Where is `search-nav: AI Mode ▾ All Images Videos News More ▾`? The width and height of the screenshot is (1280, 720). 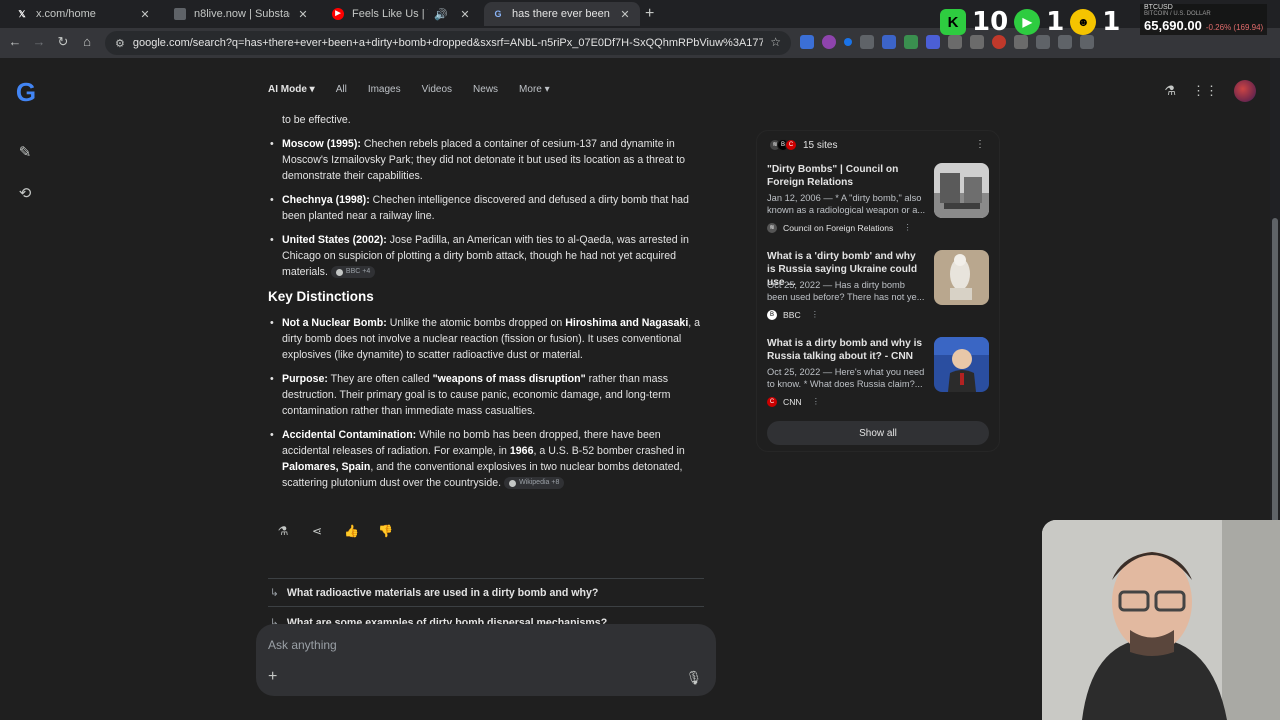
search-nav: AI Mode ▾ All Images Videos News More ▾ is located at coordinates (409, 89).